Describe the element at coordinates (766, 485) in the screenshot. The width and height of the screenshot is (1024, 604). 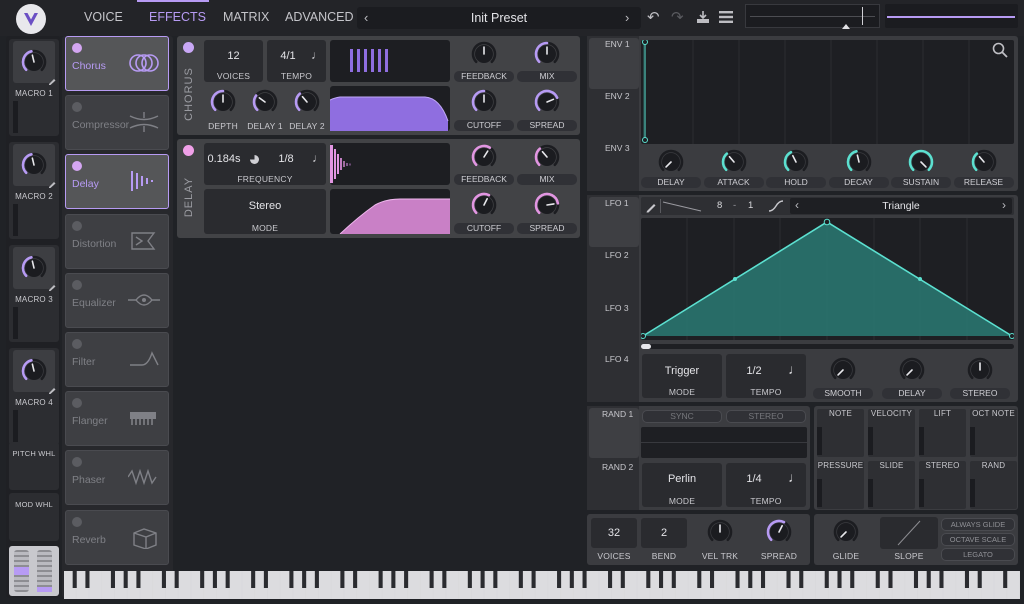
I see `rand-tempo-box: 1/4 ♩ TEMPO` at that location.